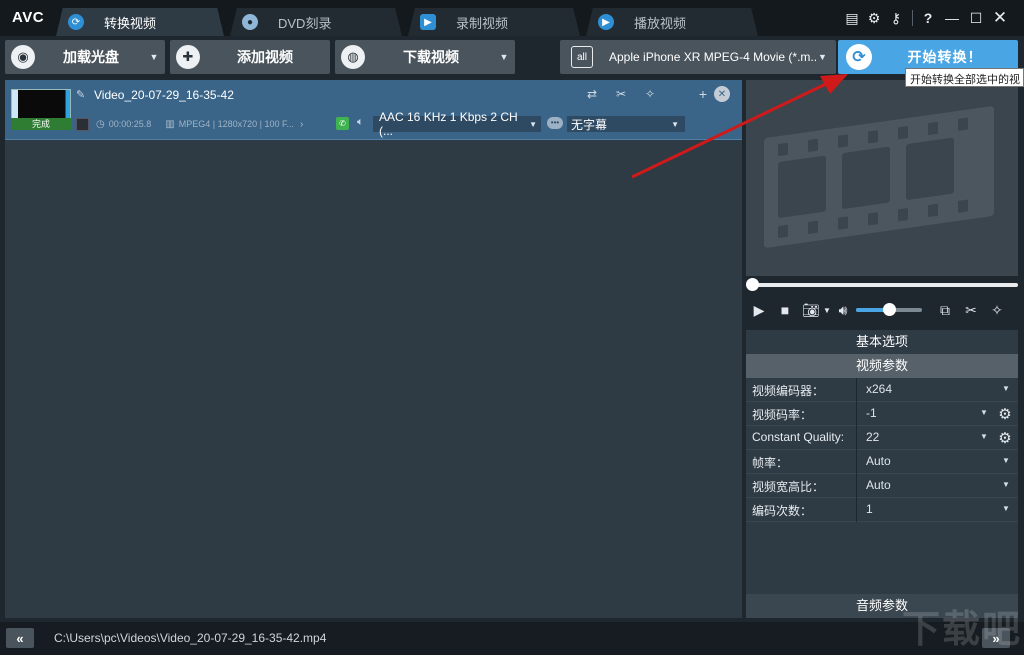 Image resolution: width=1024 pixels, height=655 pixels. Describe the element at coordinates (722, 94) in the screenshot. I see `remove-icon: ✕` at that location.